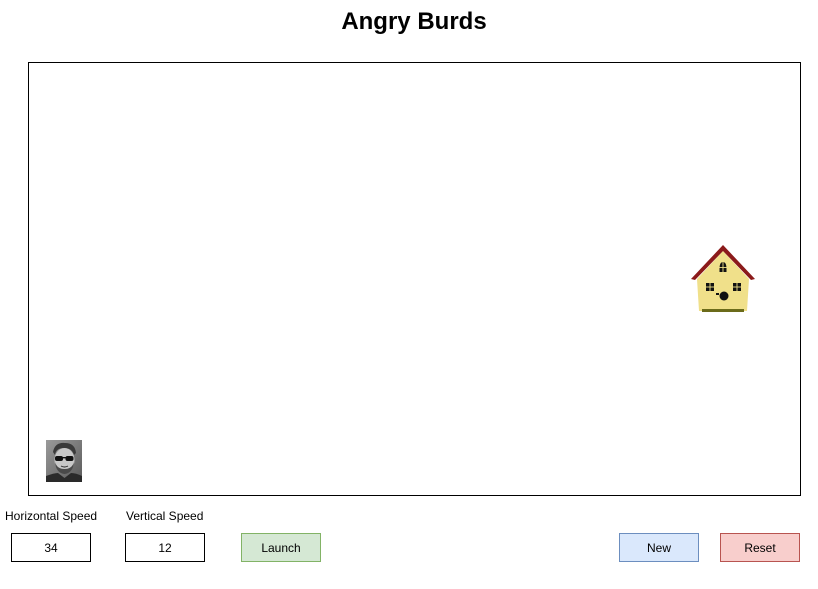  Describe the element at coordinates (51, 547) in the screenshot. I see `horizontal-speed-input` at that location.